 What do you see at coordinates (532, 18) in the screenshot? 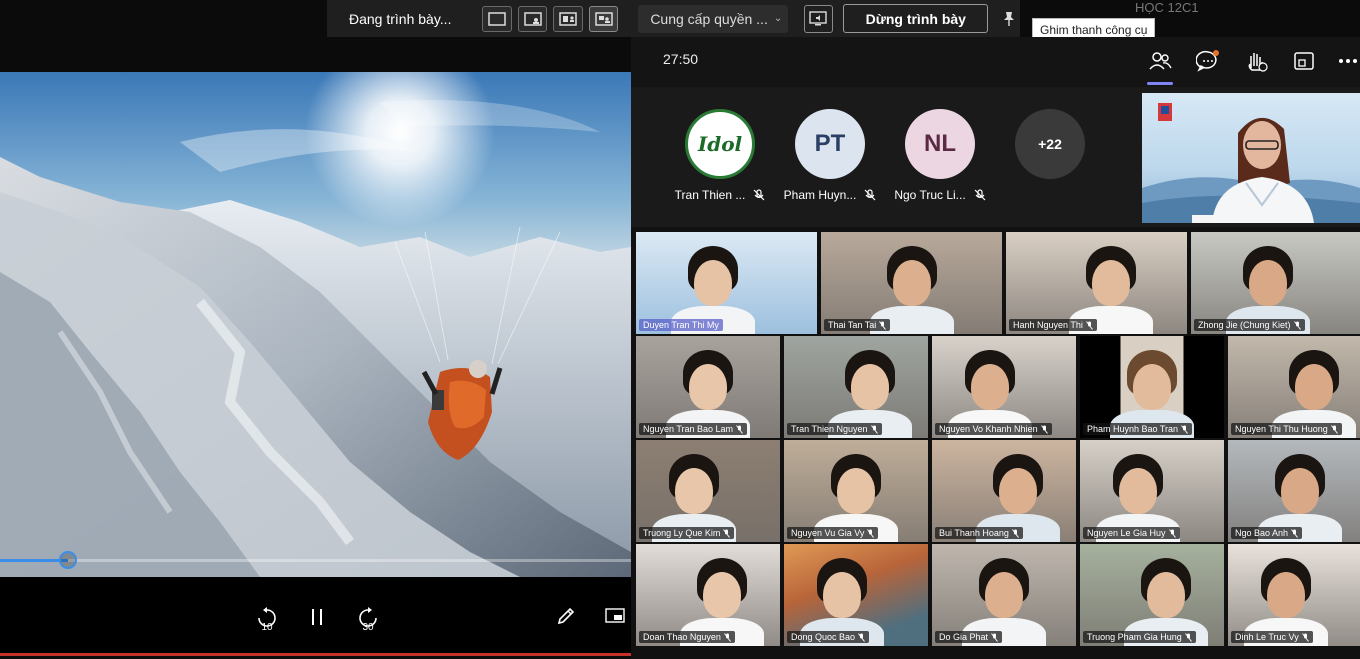
I see `layout-standout-button` at bounding box center [532, 18].